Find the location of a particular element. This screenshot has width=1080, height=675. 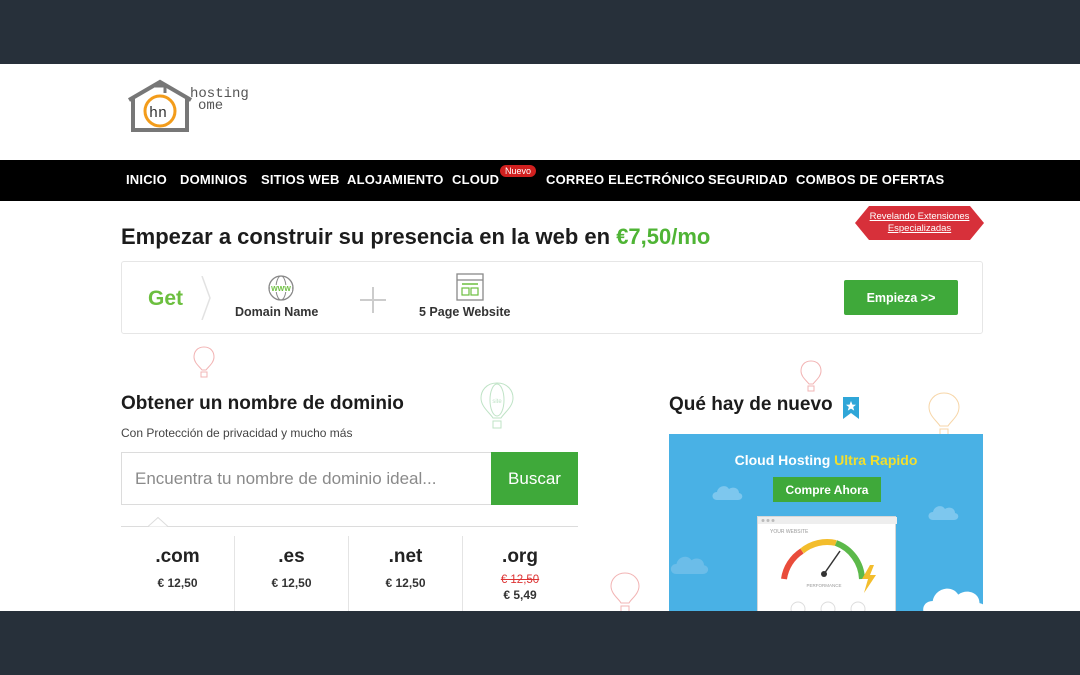

domain-name-label: Domain Name is located at coordinates (277, 312).